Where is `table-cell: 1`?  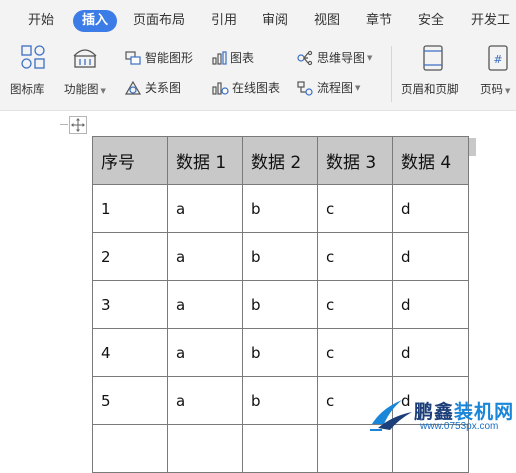
table-cell: 1 is located at coordinates (130, 208).